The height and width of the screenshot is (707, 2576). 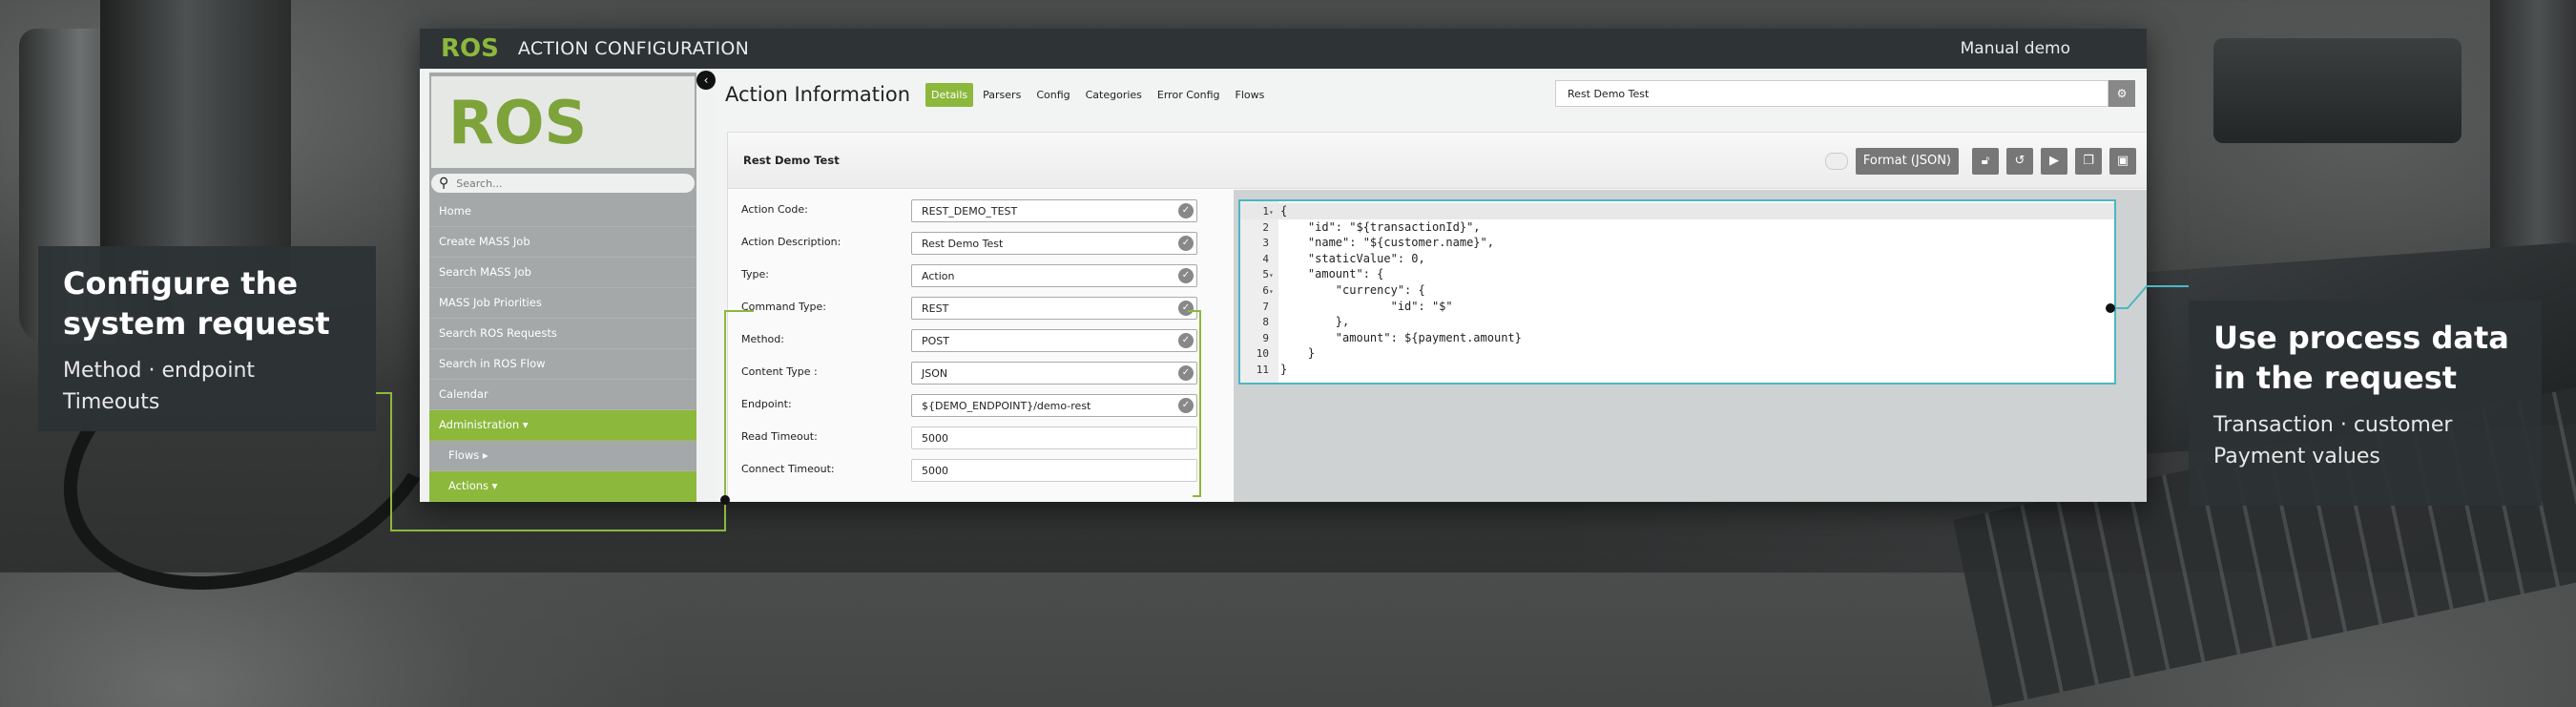 I want to click on callout-description: Method · endpoint Timeouts, so click(x=159, y=387).